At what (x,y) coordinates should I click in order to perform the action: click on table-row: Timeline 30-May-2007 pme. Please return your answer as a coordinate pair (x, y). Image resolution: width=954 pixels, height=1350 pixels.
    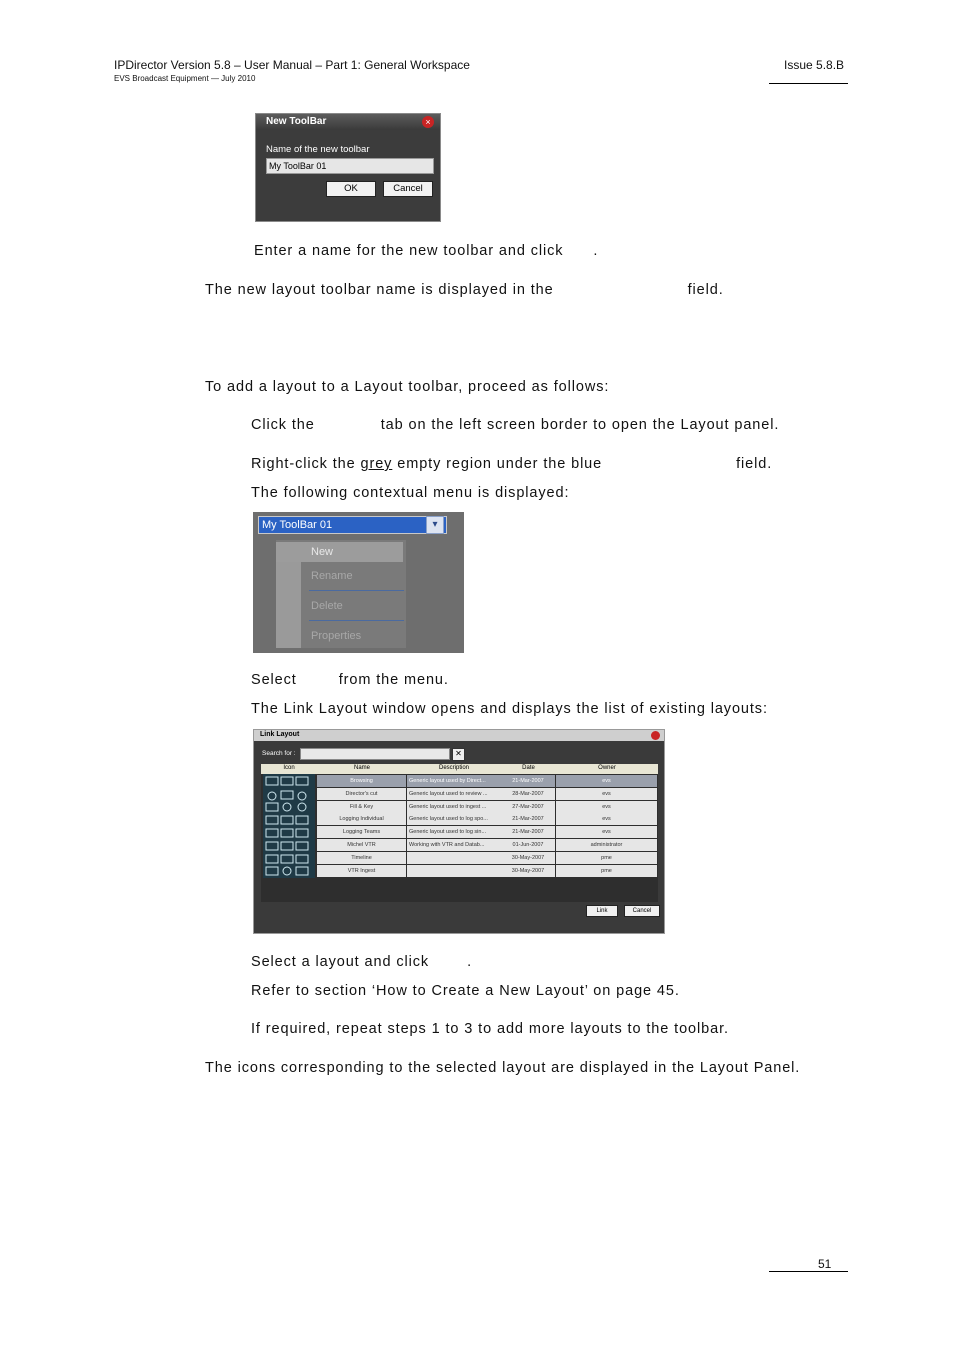
    Looking at the image, I should click on (459, 857).